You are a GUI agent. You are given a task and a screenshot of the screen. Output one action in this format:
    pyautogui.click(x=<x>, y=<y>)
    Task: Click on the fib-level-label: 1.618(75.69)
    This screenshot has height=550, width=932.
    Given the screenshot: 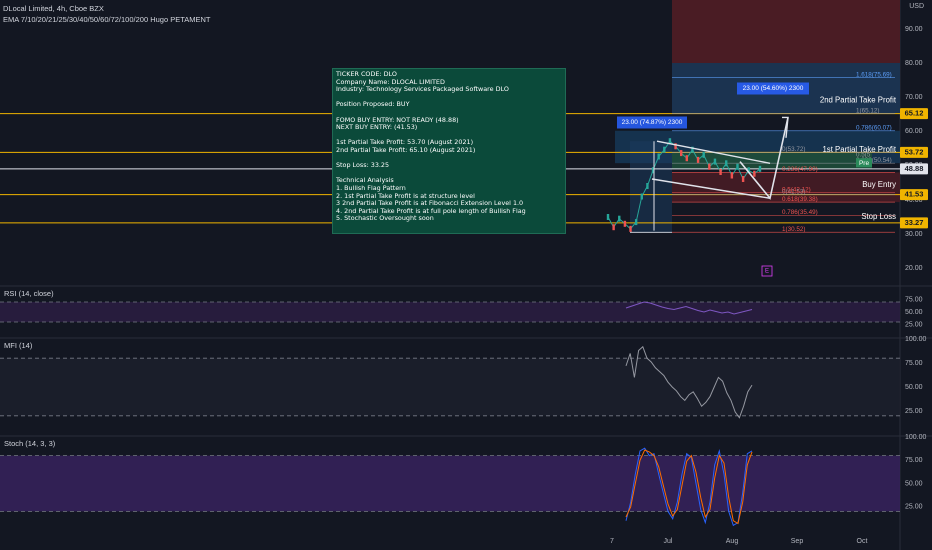 What is the action you would take?
    pyautogui.click(x=874, y=74)
    